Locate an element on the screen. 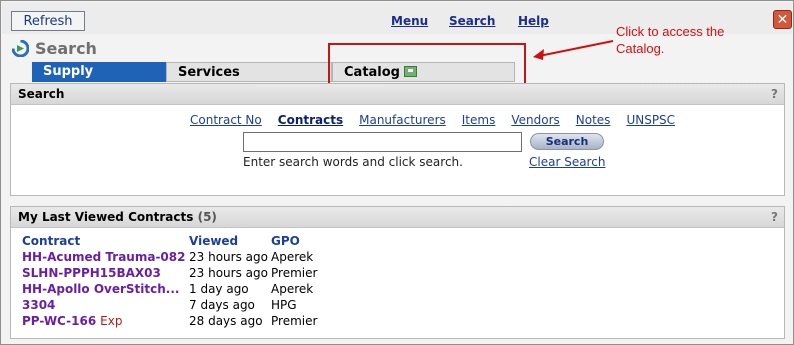 This screenshot has width=794, height=345. search-type-manufacturers: Manufacturers is located at coordinates (402, 120).